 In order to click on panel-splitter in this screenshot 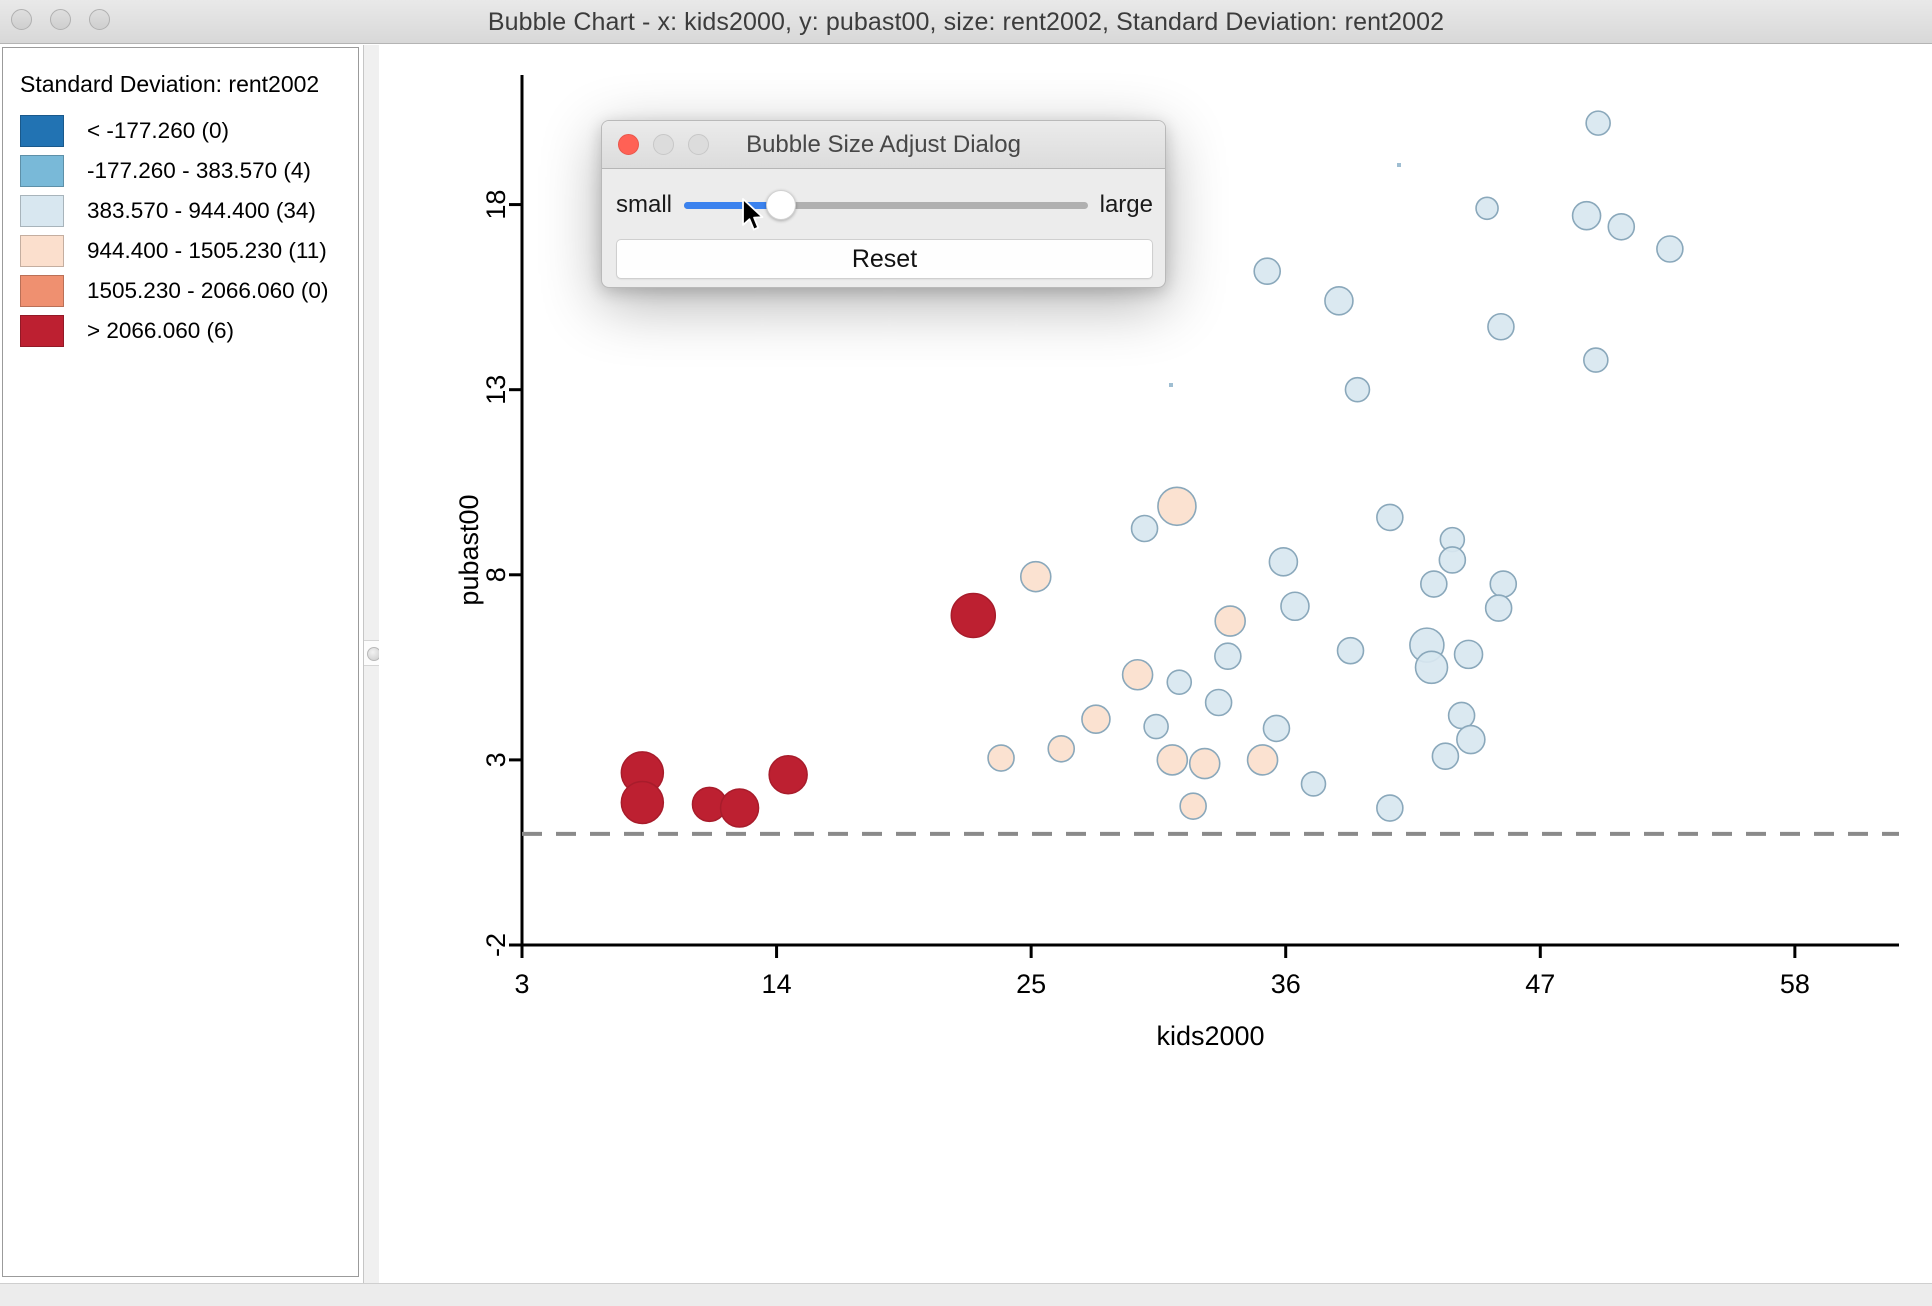, I will do `click(372, 664)`.